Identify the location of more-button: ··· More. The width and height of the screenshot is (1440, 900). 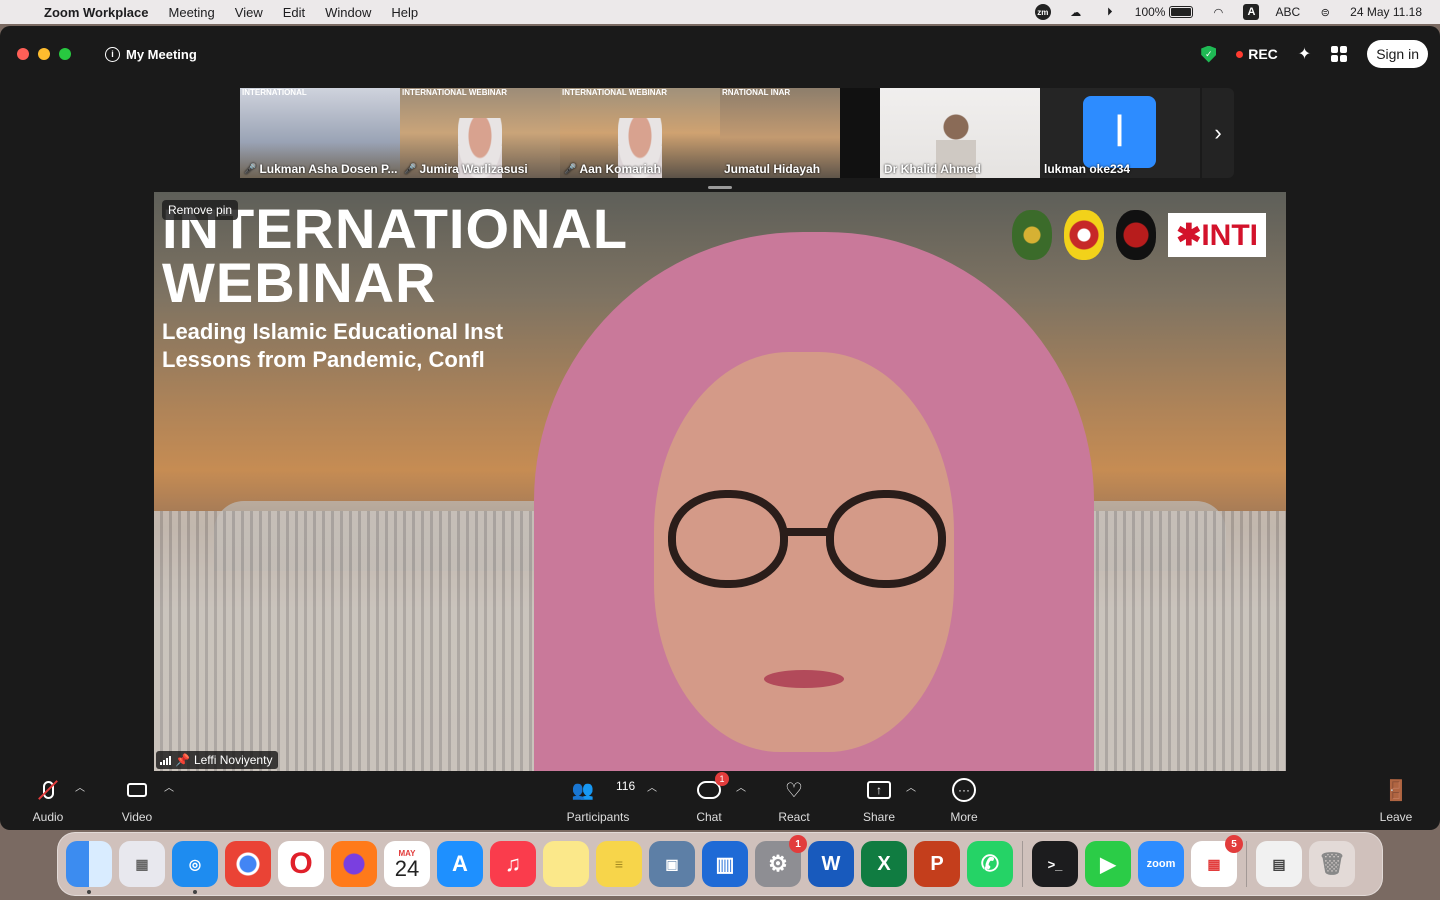
(964, 800).